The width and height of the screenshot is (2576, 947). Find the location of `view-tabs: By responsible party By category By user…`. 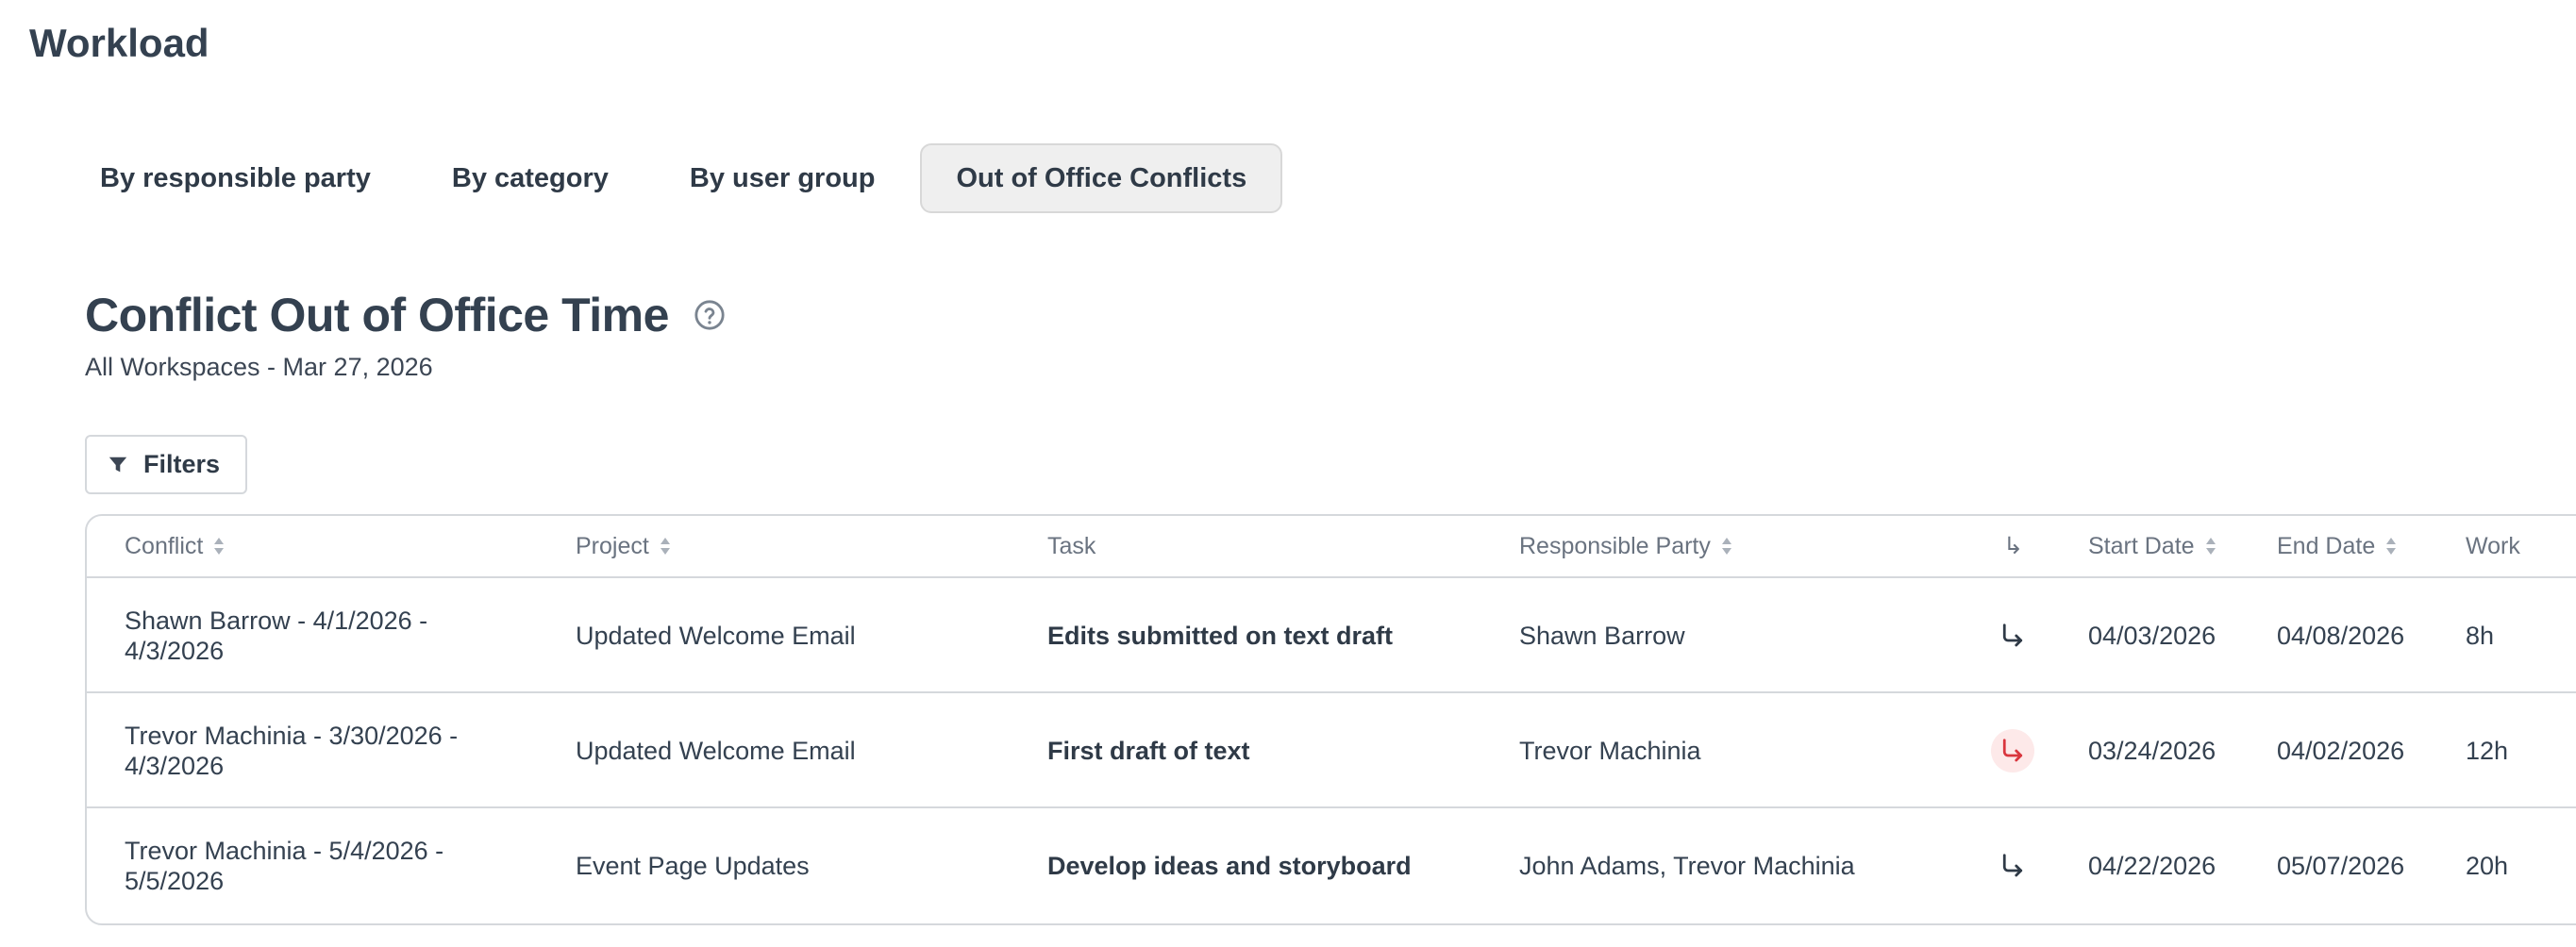

view-tabs: By responsible party By category By user… is located at coordinates (673, 178).